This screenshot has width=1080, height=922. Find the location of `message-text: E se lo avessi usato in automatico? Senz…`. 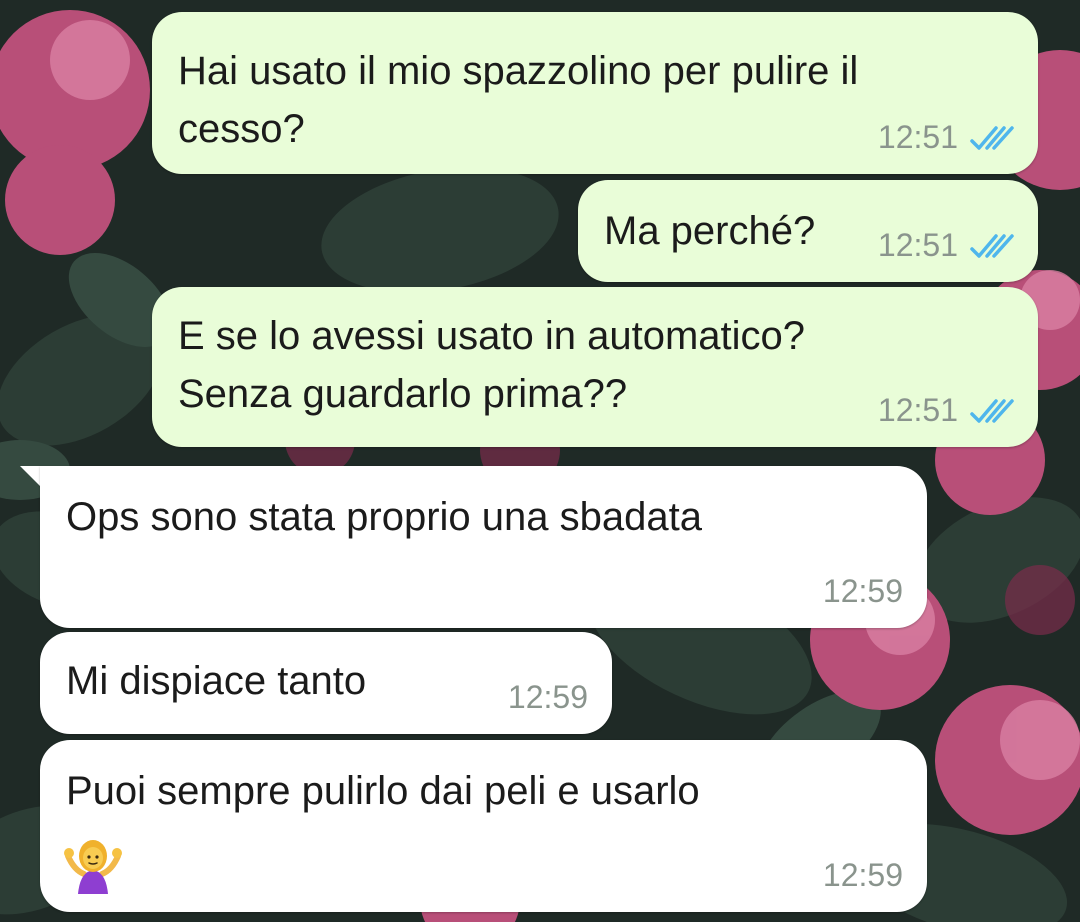

message-text: E se lo avessi usato in automatico? Senz… is located at coordinates (492, 365).